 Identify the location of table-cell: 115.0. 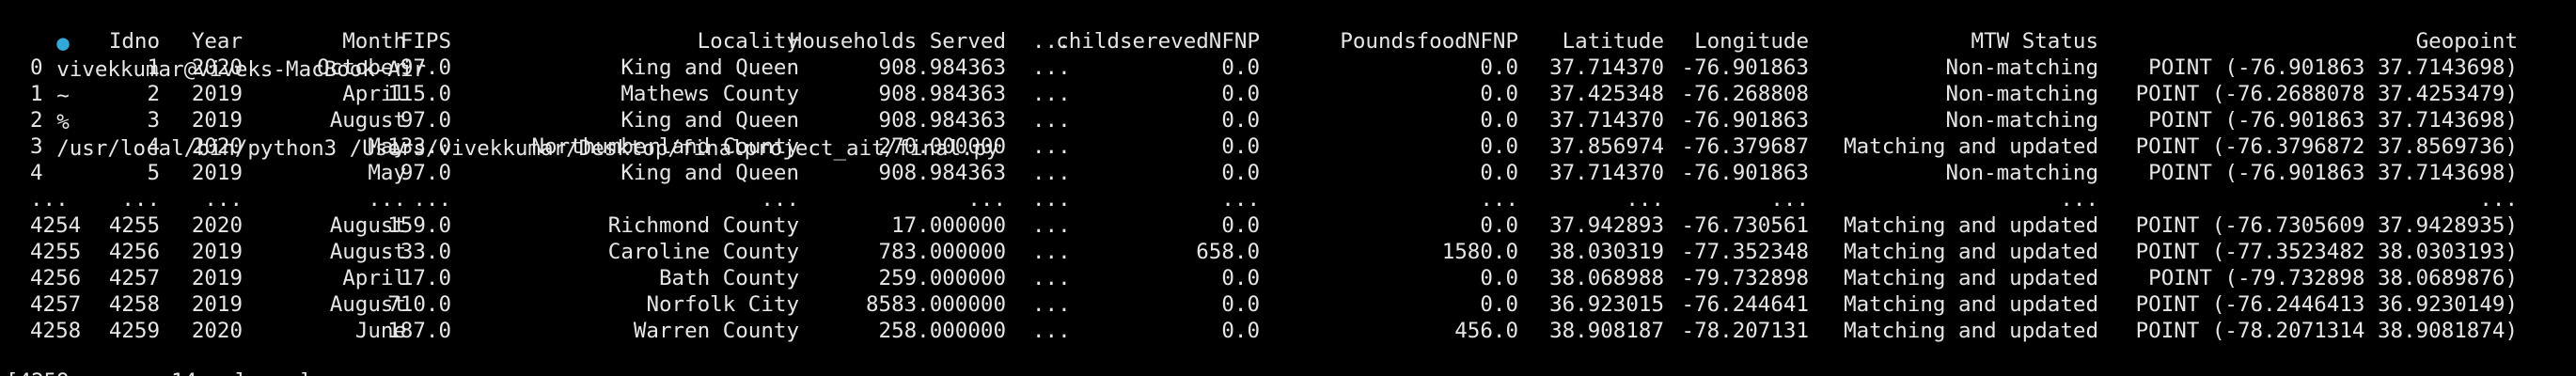
(419, 94).